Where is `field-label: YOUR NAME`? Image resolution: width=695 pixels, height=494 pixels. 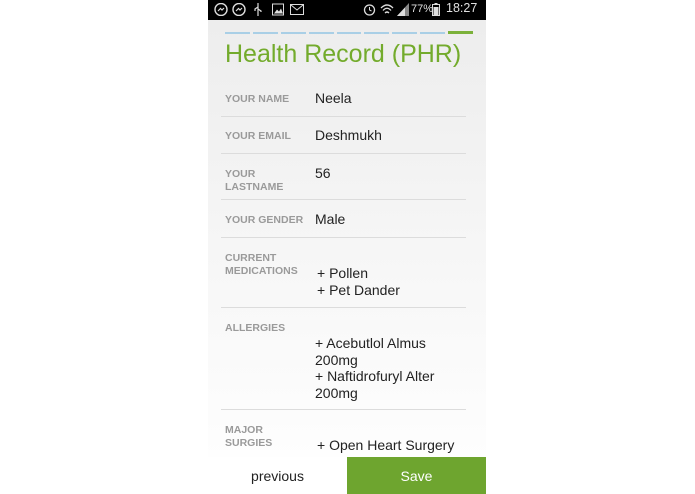 field-label: YOUR NAME is located at coordinates (257, 99).